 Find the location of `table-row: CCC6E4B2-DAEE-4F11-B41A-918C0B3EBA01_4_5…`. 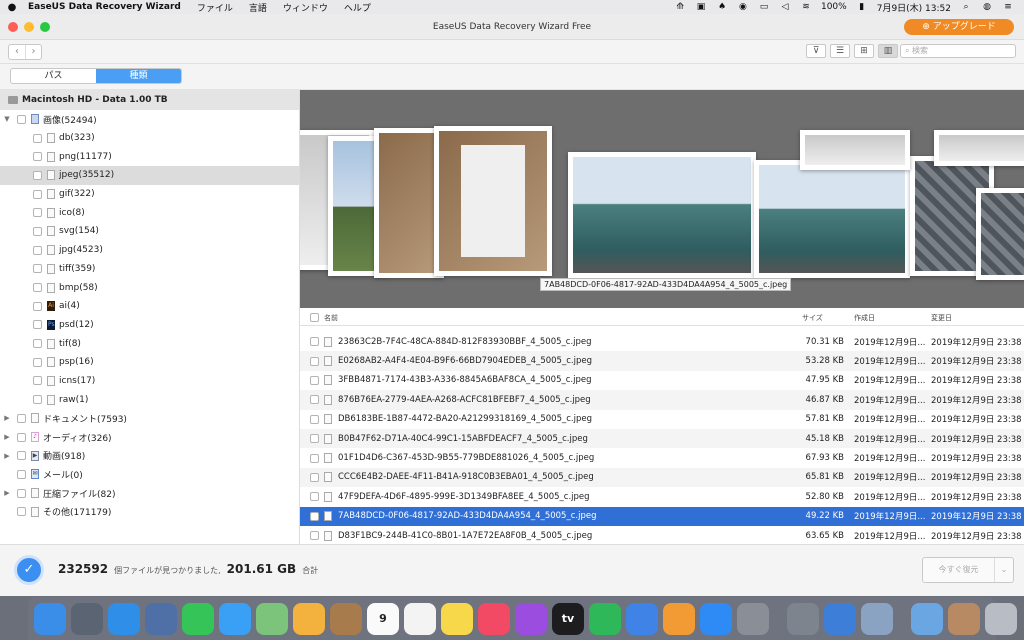

table-row: CCC6E4B2-DAEE-4F11-B41A-918C0B3EBA01_4_5… is located at coordinates (662, 477).